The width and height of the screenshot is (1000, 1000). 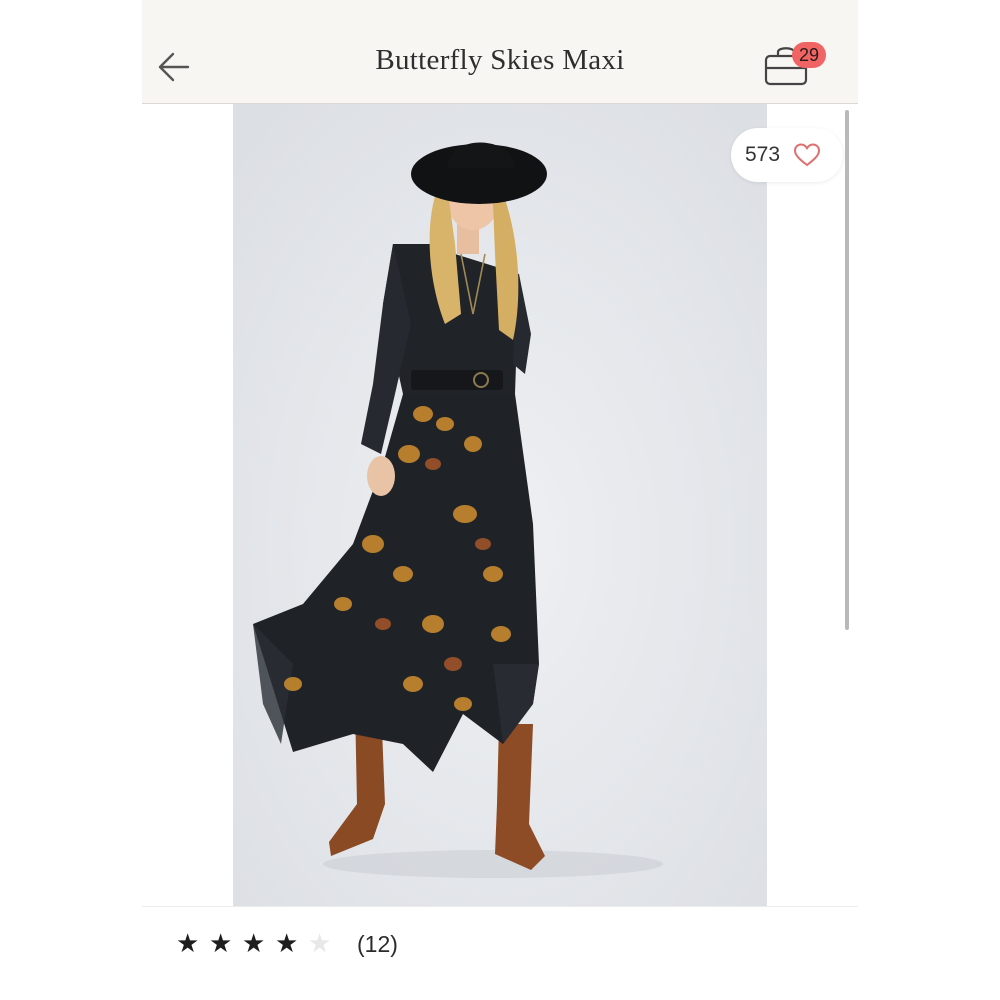 What do you see at coordinates (807, 155) in the screenshot?
I see `heart-outline-icon` at bounding box center [807, 155].